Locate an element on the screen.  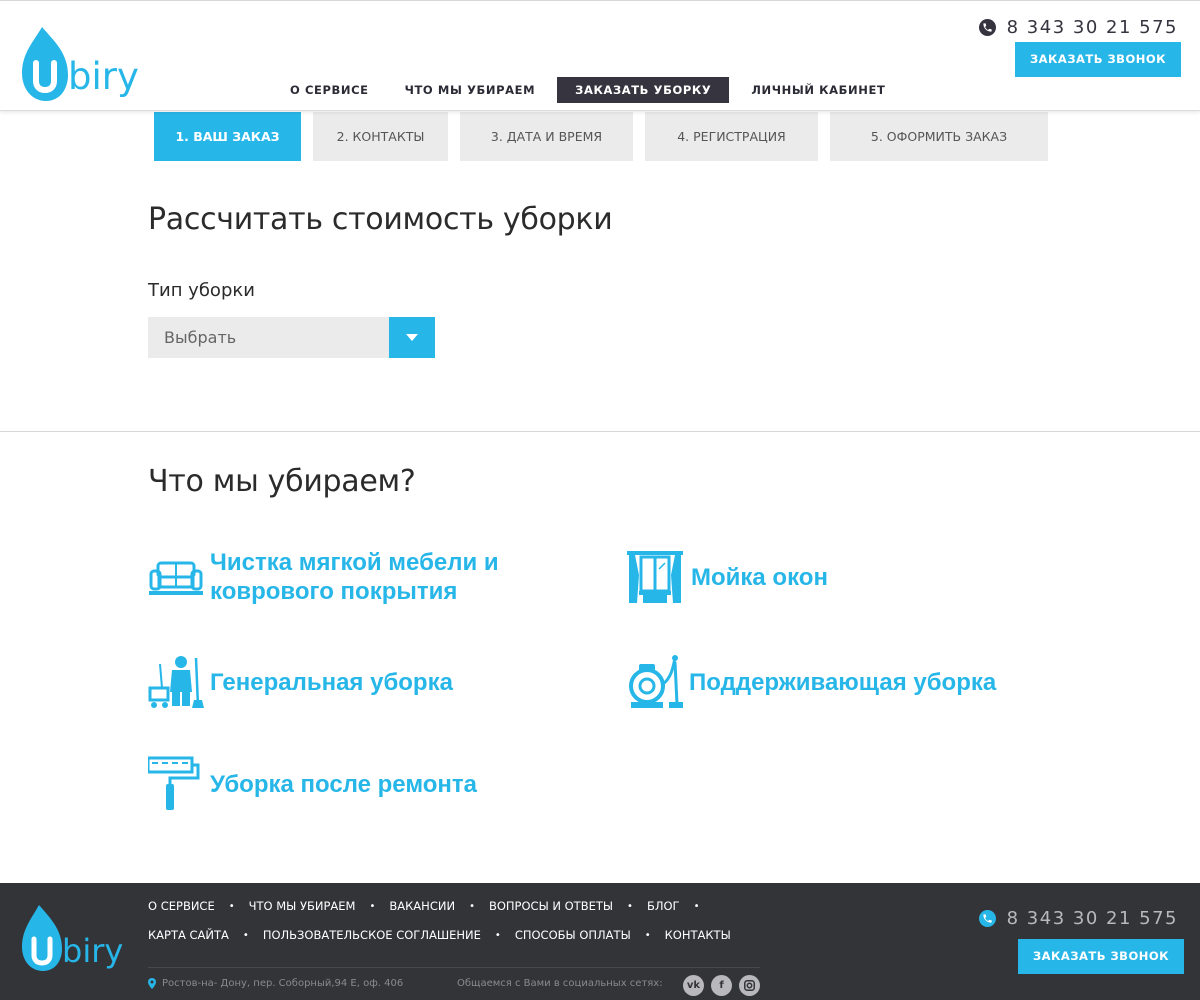
step-your-order: 1. ВАШ ЗАКАЗ is located at coordinates (227, 136).